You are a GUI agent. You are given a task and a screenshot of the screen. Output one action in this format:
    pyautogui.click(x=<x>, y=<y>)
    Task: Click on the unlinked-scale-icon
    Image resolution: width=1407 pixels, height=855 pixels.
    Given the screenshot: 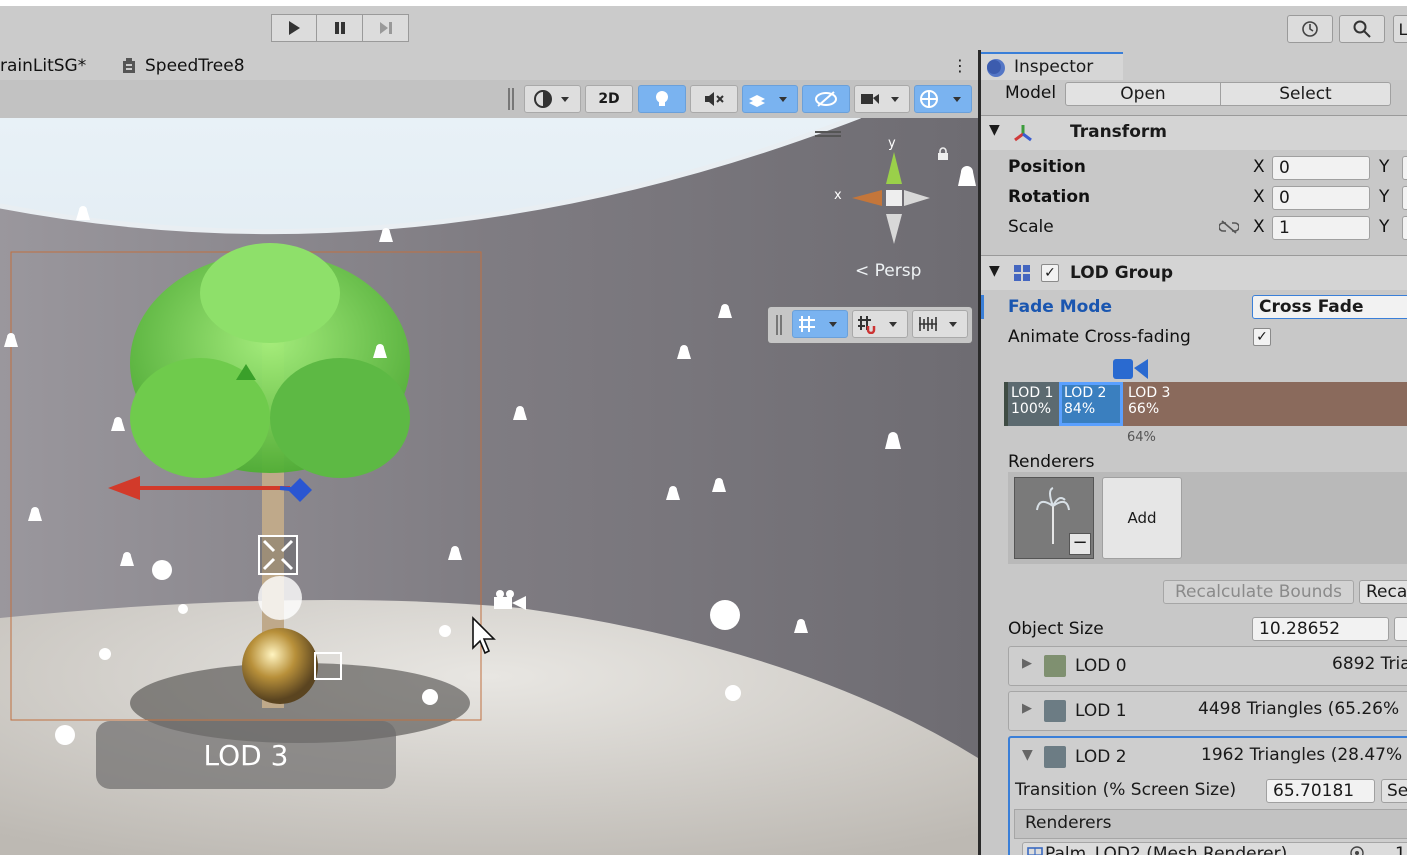 What is the action you would take?
    pyautogui.click(x=1229, y=227)
    